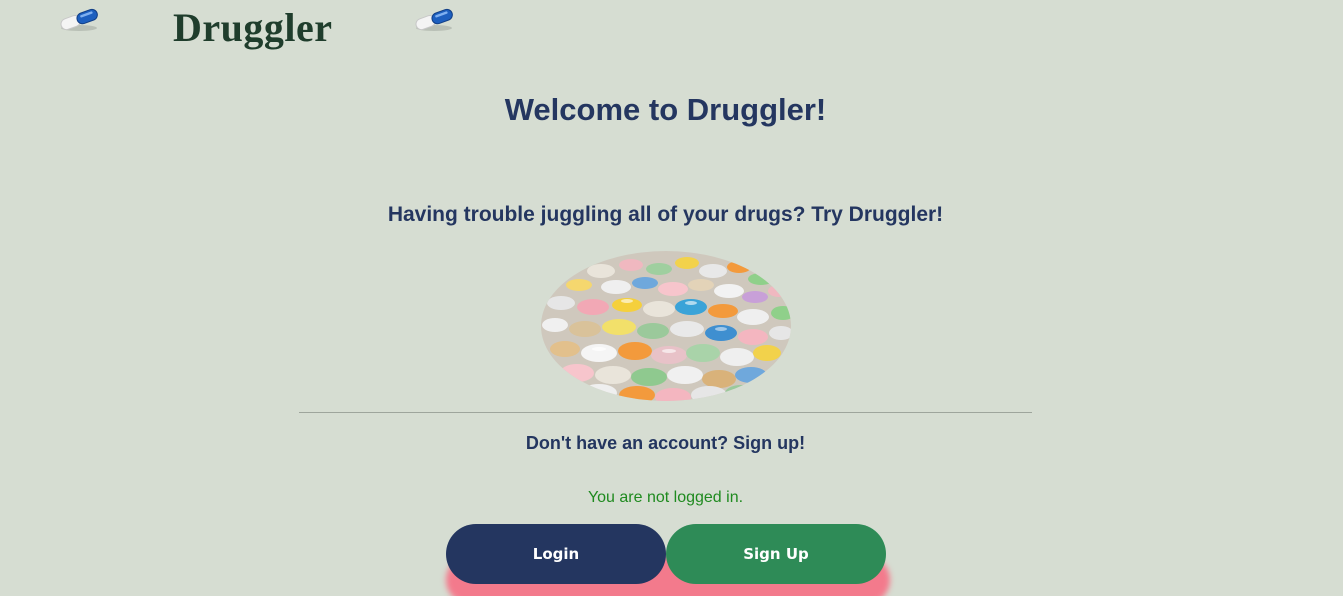  I want to click on login-button: Login, so click(556, 554).